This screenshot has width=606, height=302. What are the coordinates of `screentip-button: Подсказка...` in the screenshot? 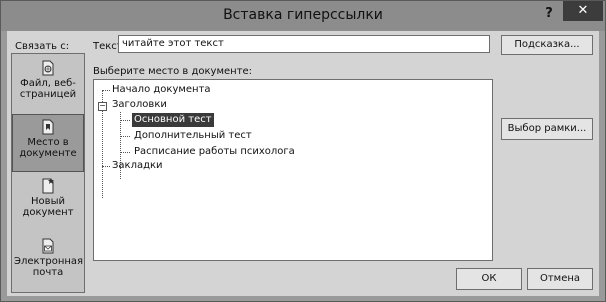 It's located at (547, 45).